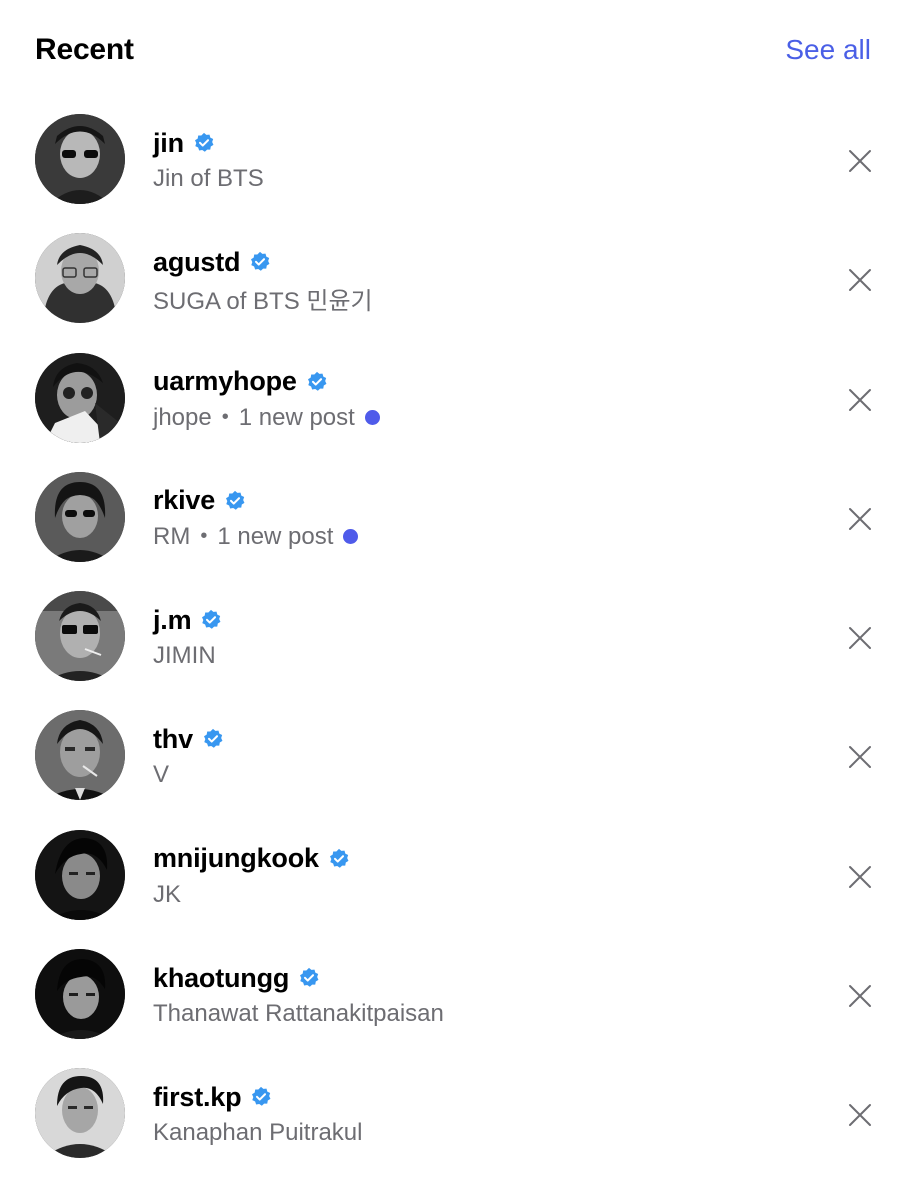 Image resolution: width=906 pixels, height=1200 pixels. Describe the element at coordinates (167, 894) in the screenshot. I see `display-name: JK` at that location.